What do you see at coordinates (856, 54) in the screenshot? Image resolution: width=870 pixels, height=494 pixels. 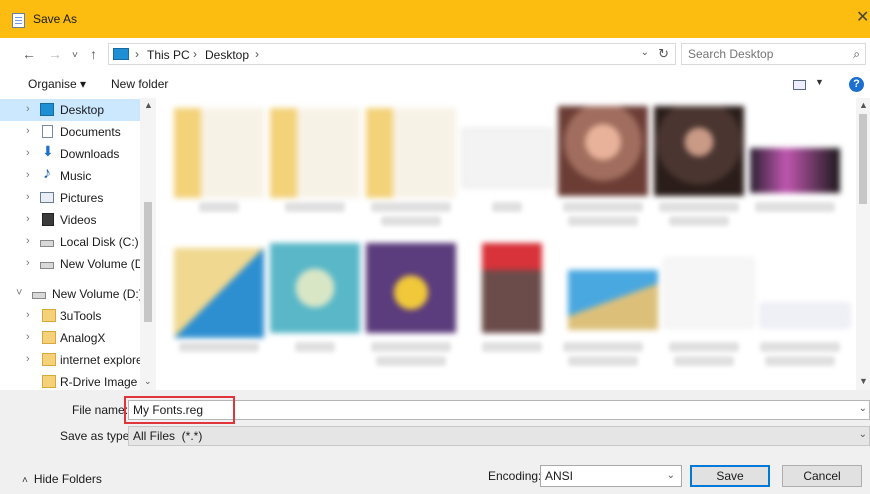 I see `search-icon: ⌕` at bounding box center [856, 54].